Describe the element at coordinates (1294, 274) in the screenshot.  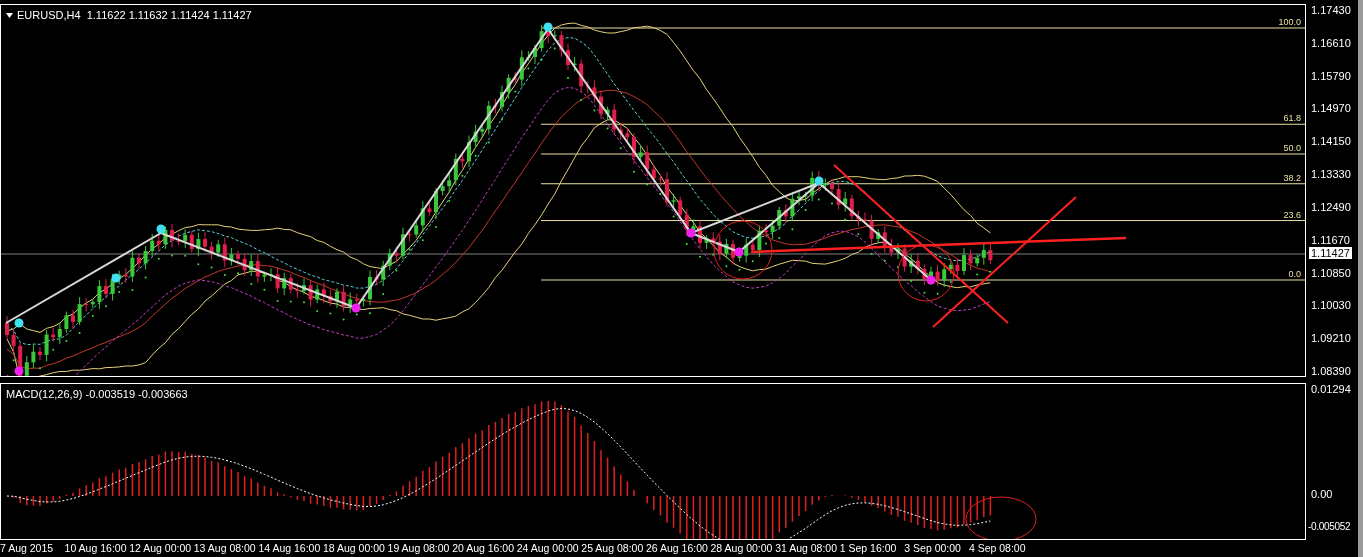
I see `fibonacci-level-label: 0.0` at that location.